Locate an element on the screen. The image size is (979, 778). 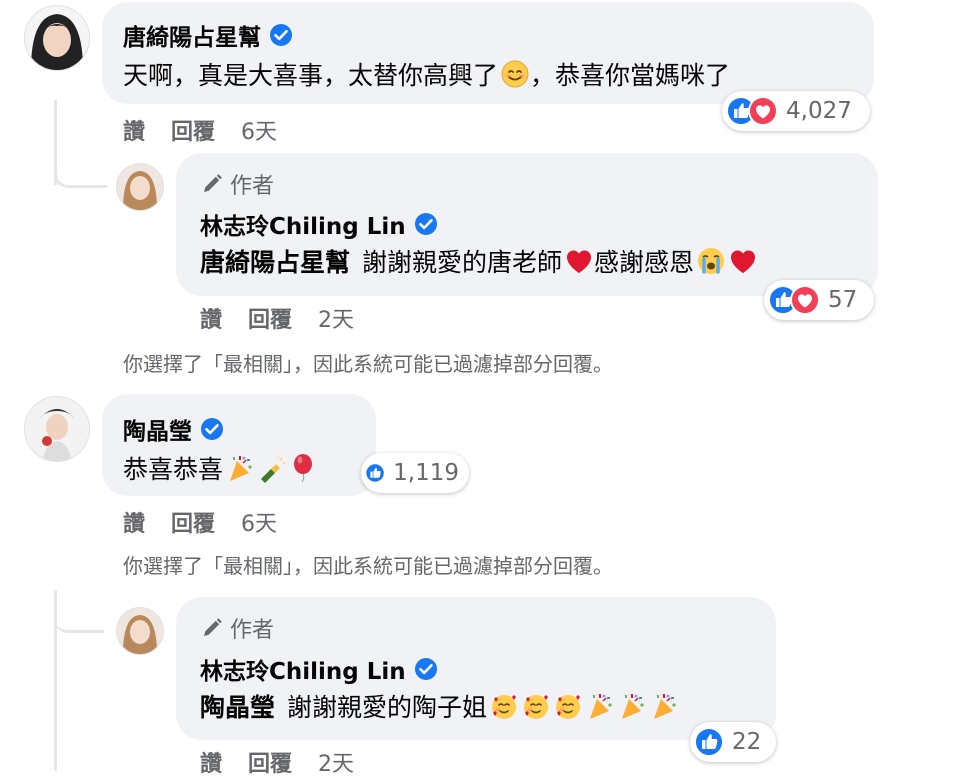
reaction-count: 22 is located at coordinates (747, 742).